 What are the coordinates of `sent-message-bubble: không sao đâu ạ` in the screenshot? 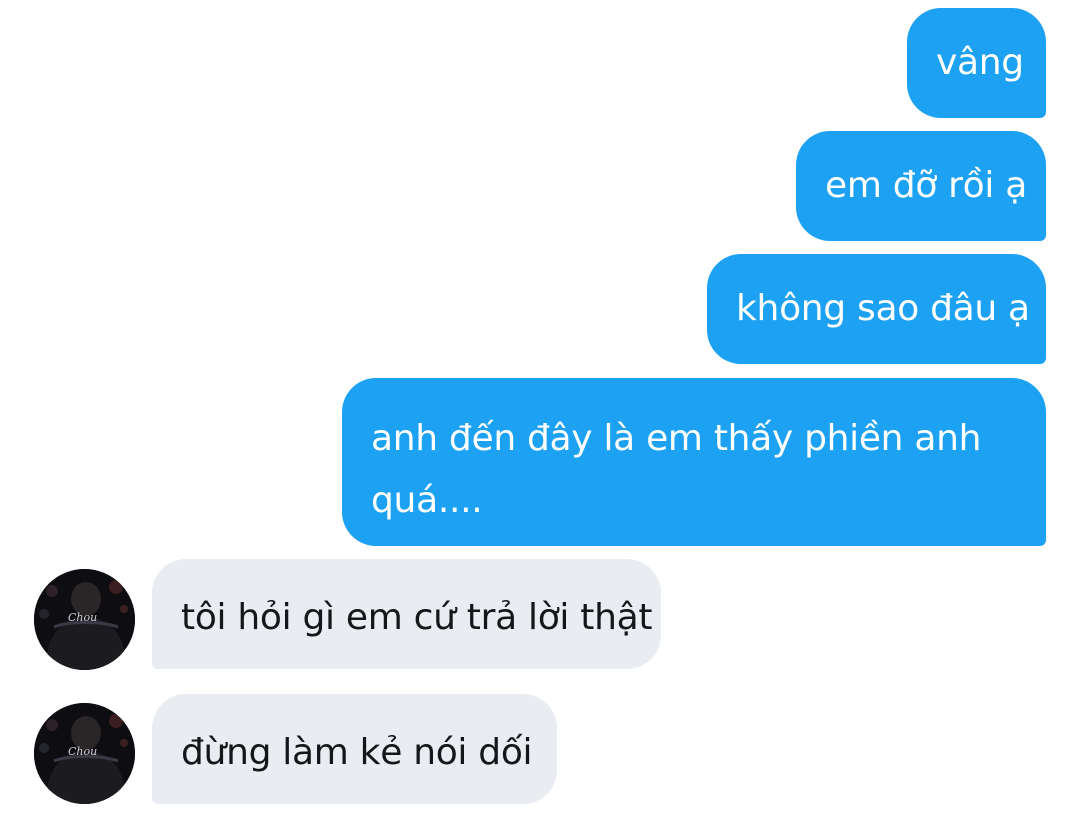 It's located at (876, 309).